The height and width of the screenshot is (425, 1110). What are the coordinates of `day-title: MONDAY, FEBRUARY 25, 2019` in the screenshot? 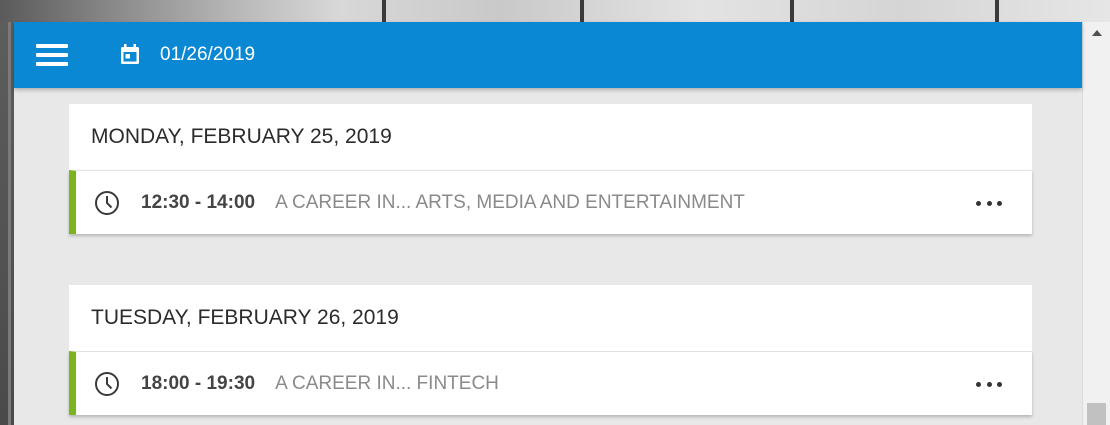 It's located at (241, 136).